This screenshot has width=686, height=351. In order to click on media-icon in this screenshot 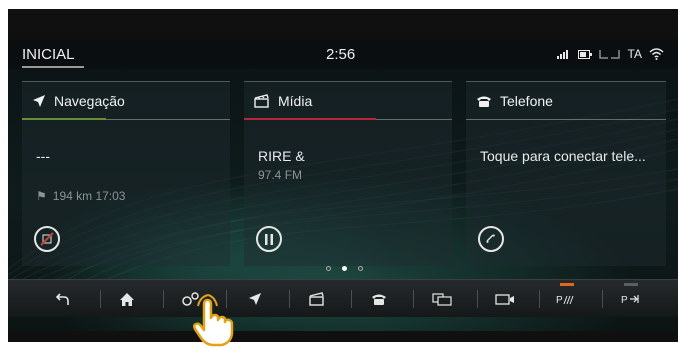, I will do `click(316, 299)`.